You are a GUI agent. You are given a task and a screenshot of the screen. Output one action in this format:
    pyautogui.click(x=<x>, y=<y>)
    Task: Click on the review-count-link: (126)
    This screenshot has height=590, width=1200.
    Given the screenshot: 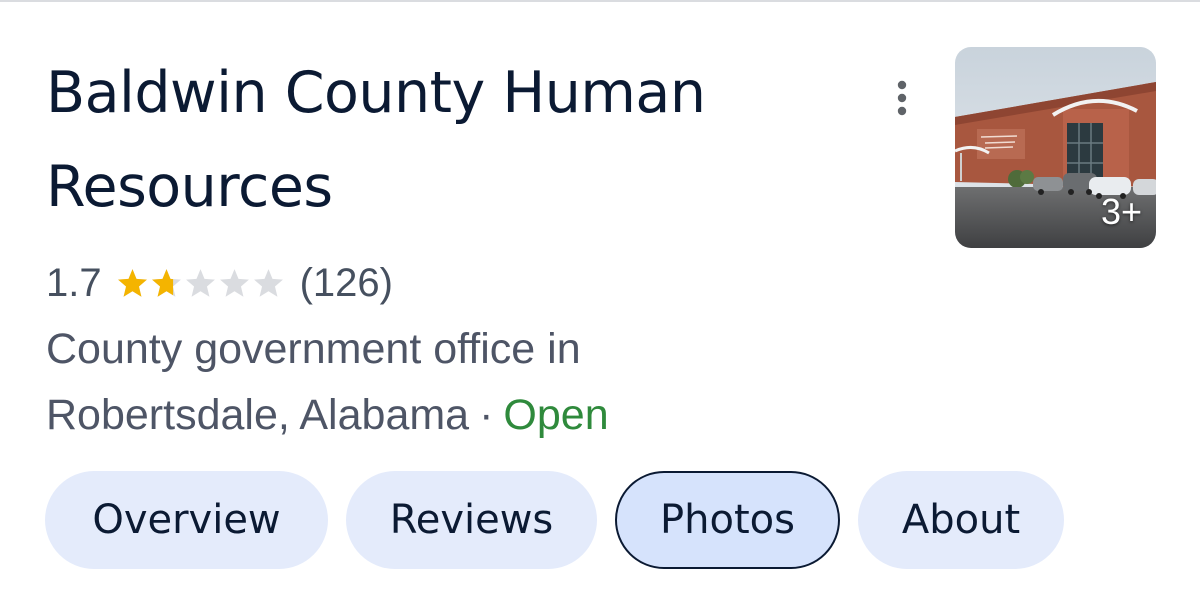 What is the action you would take?
    pyautogui.click(x=346, y=283)
    